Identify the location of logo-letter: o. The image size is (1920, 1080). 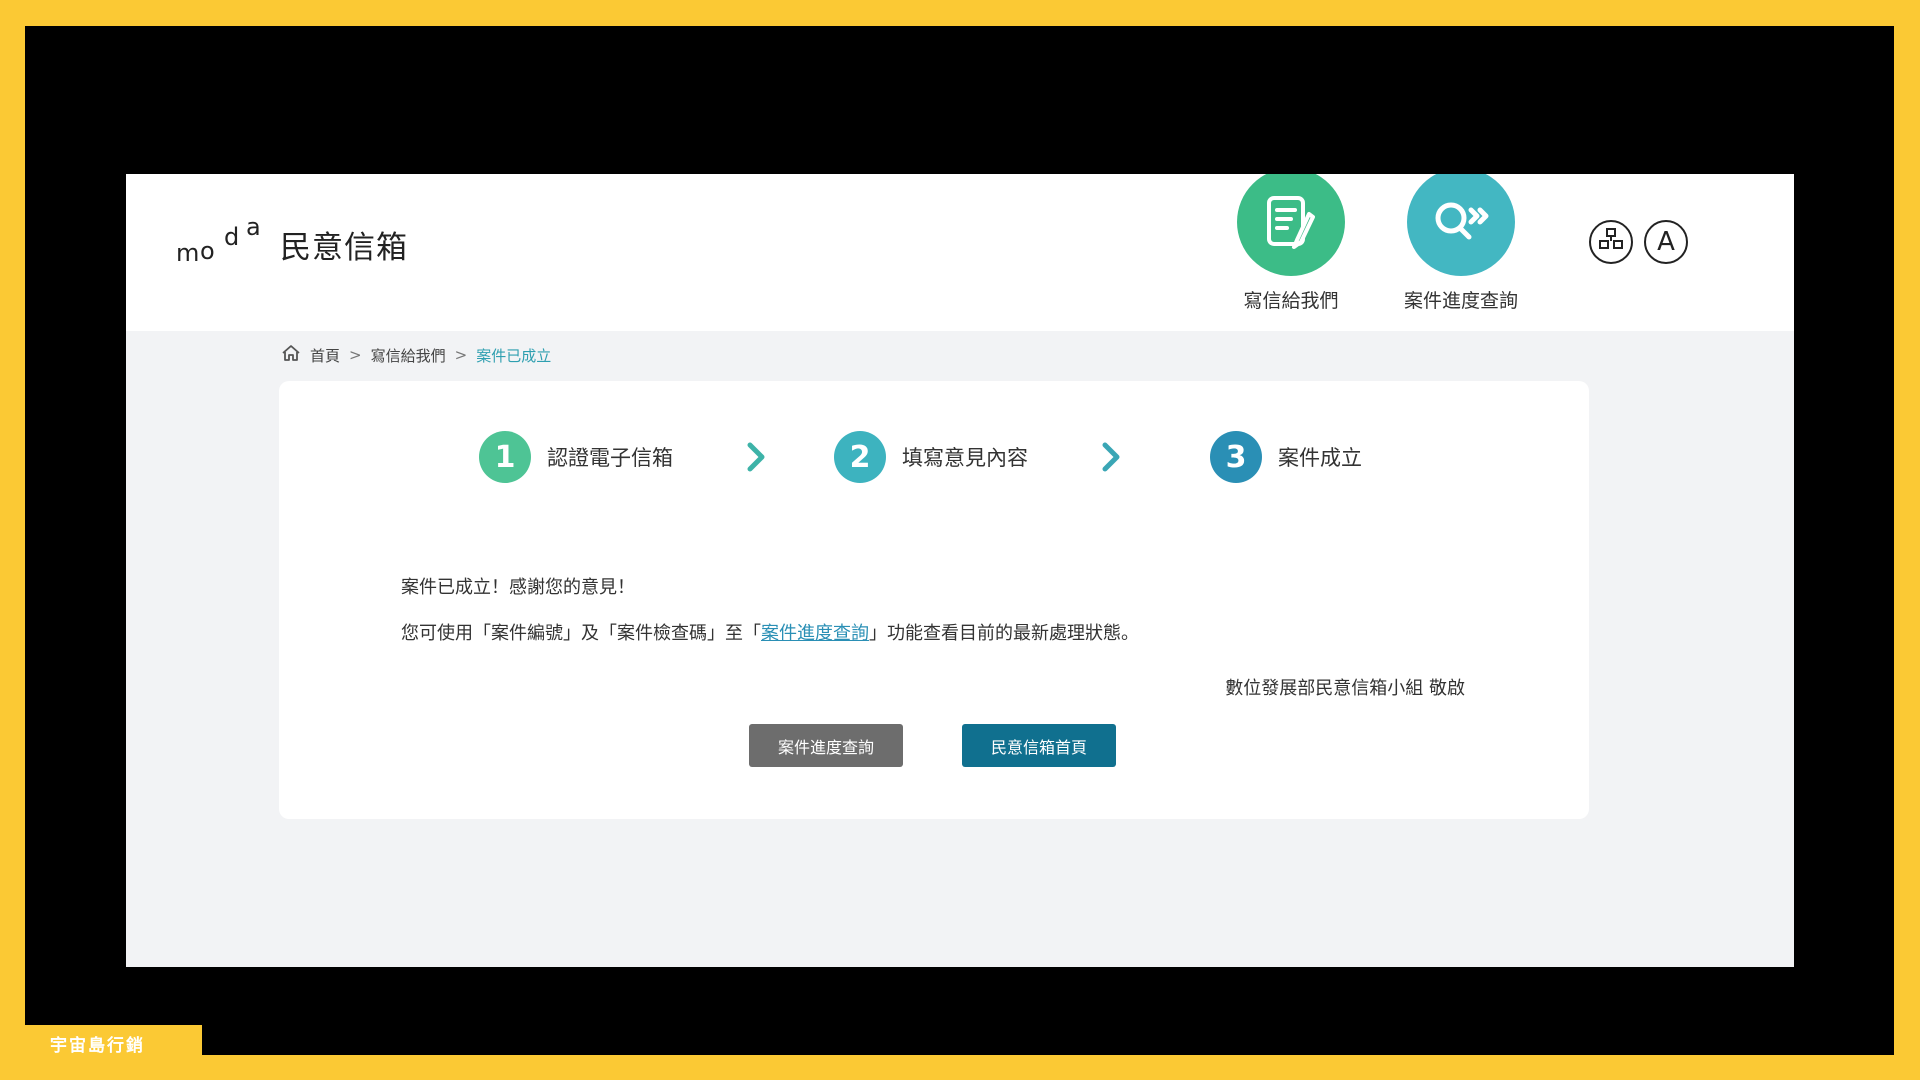
(207, 251).